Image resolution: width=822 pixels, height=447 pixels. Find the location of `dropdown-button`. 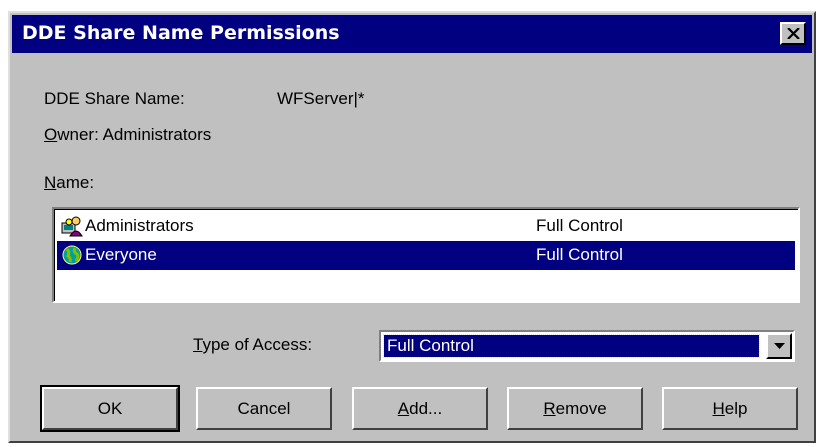

dropdown-button is located at coordinates (779, 346).